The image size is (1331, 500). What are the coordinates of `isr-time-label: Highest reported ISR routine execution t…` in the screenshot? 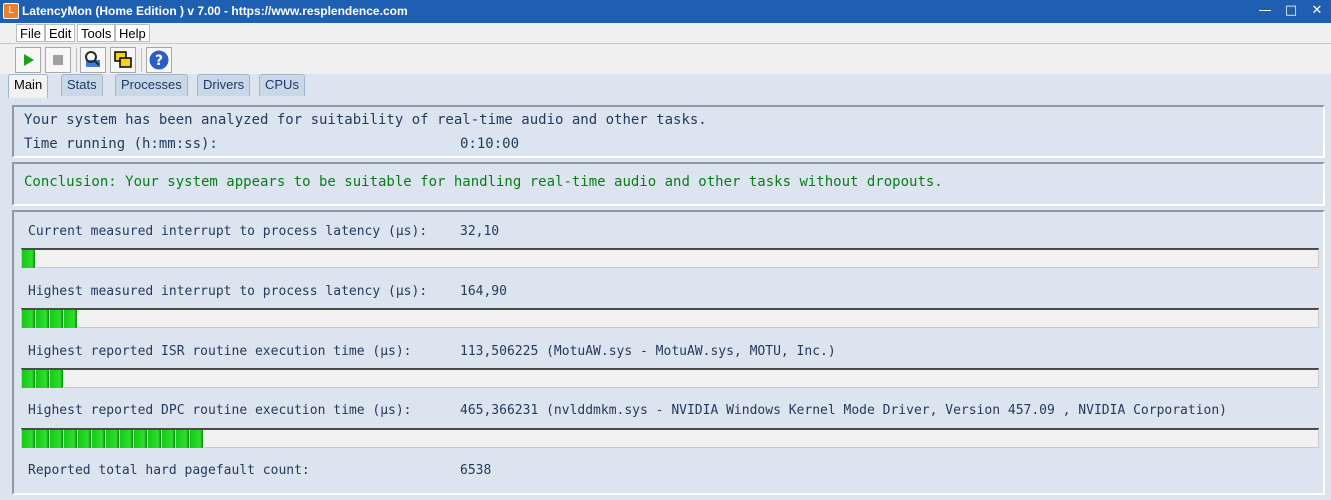 It's located at (220, 351).